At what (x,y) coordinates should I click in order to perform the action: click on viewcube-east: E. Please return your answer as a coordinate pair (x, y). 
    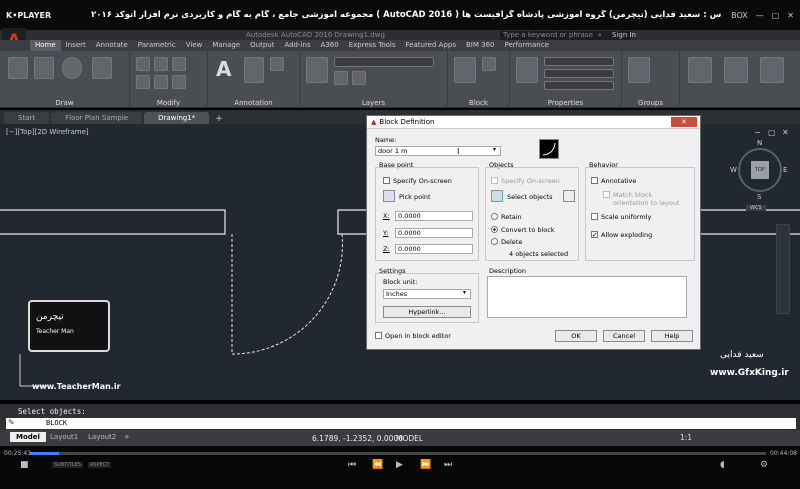
    Looking at the image, I should click on (785, 170).